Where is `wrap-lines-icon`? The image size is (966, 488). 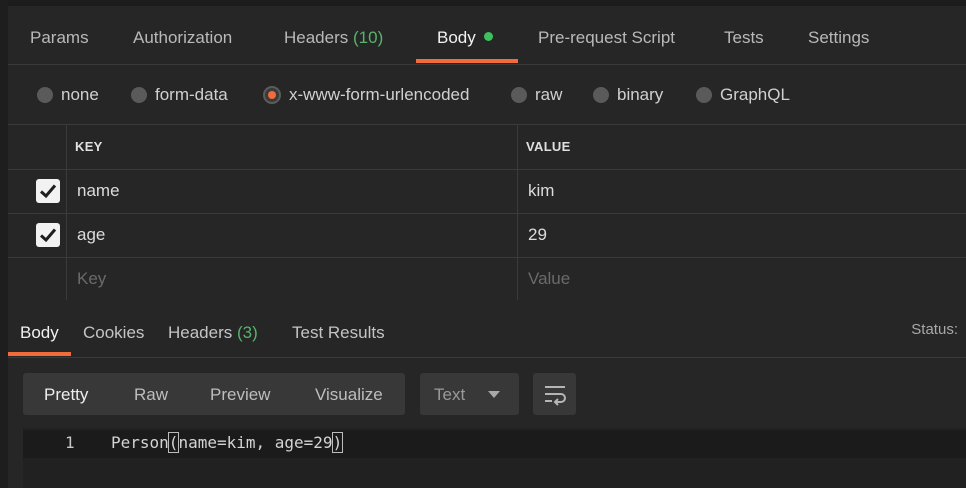
wrap-lines-icon is located at coordinates (555, 396).